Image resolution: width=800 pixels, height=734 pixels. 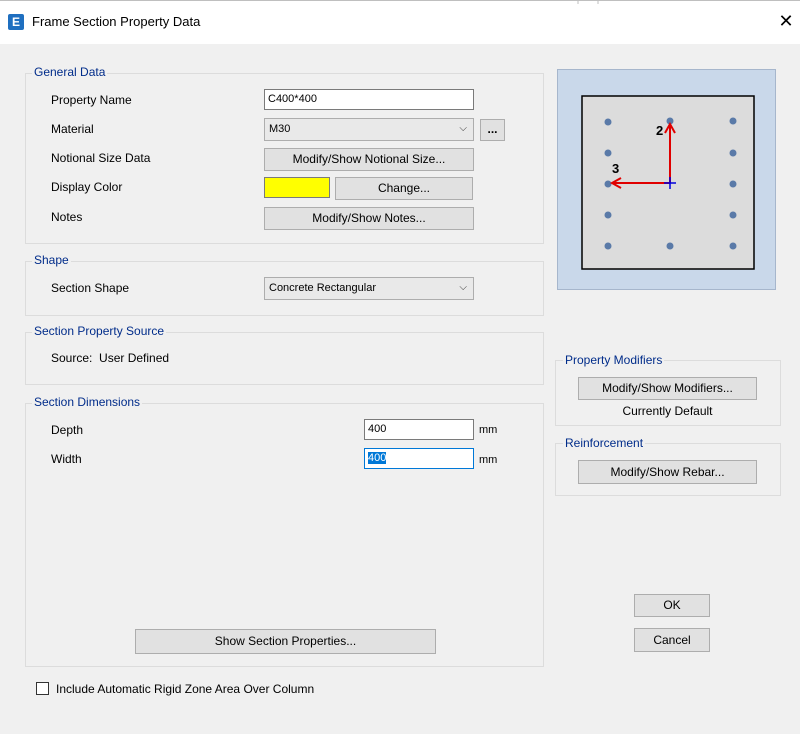 What do you see at coordinates (400, 2) in the screenshot?
I see `background-window-edge` at bounding box center [400, 2].